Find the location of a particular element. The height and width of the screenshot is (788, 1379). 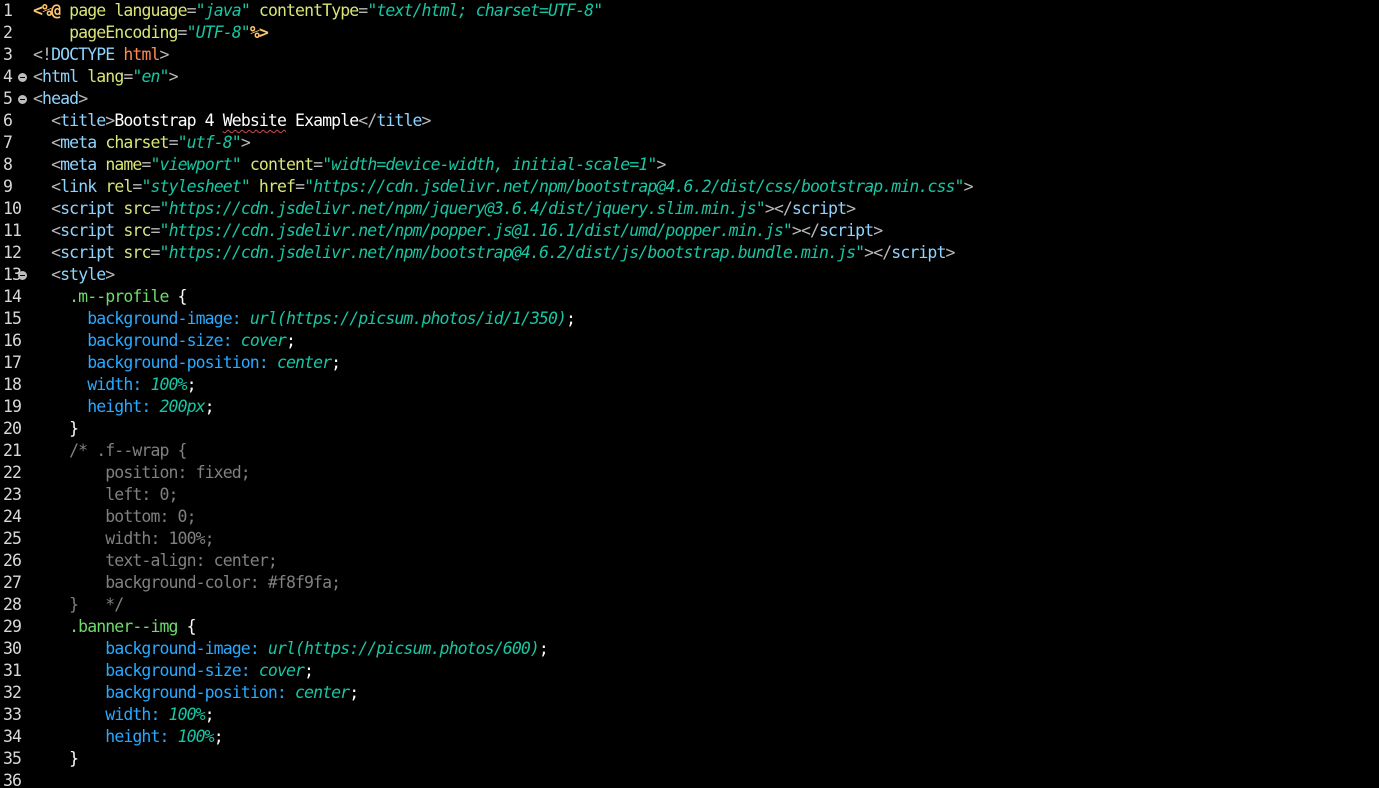

line-number: 21 is located at coordinates (12, 450).